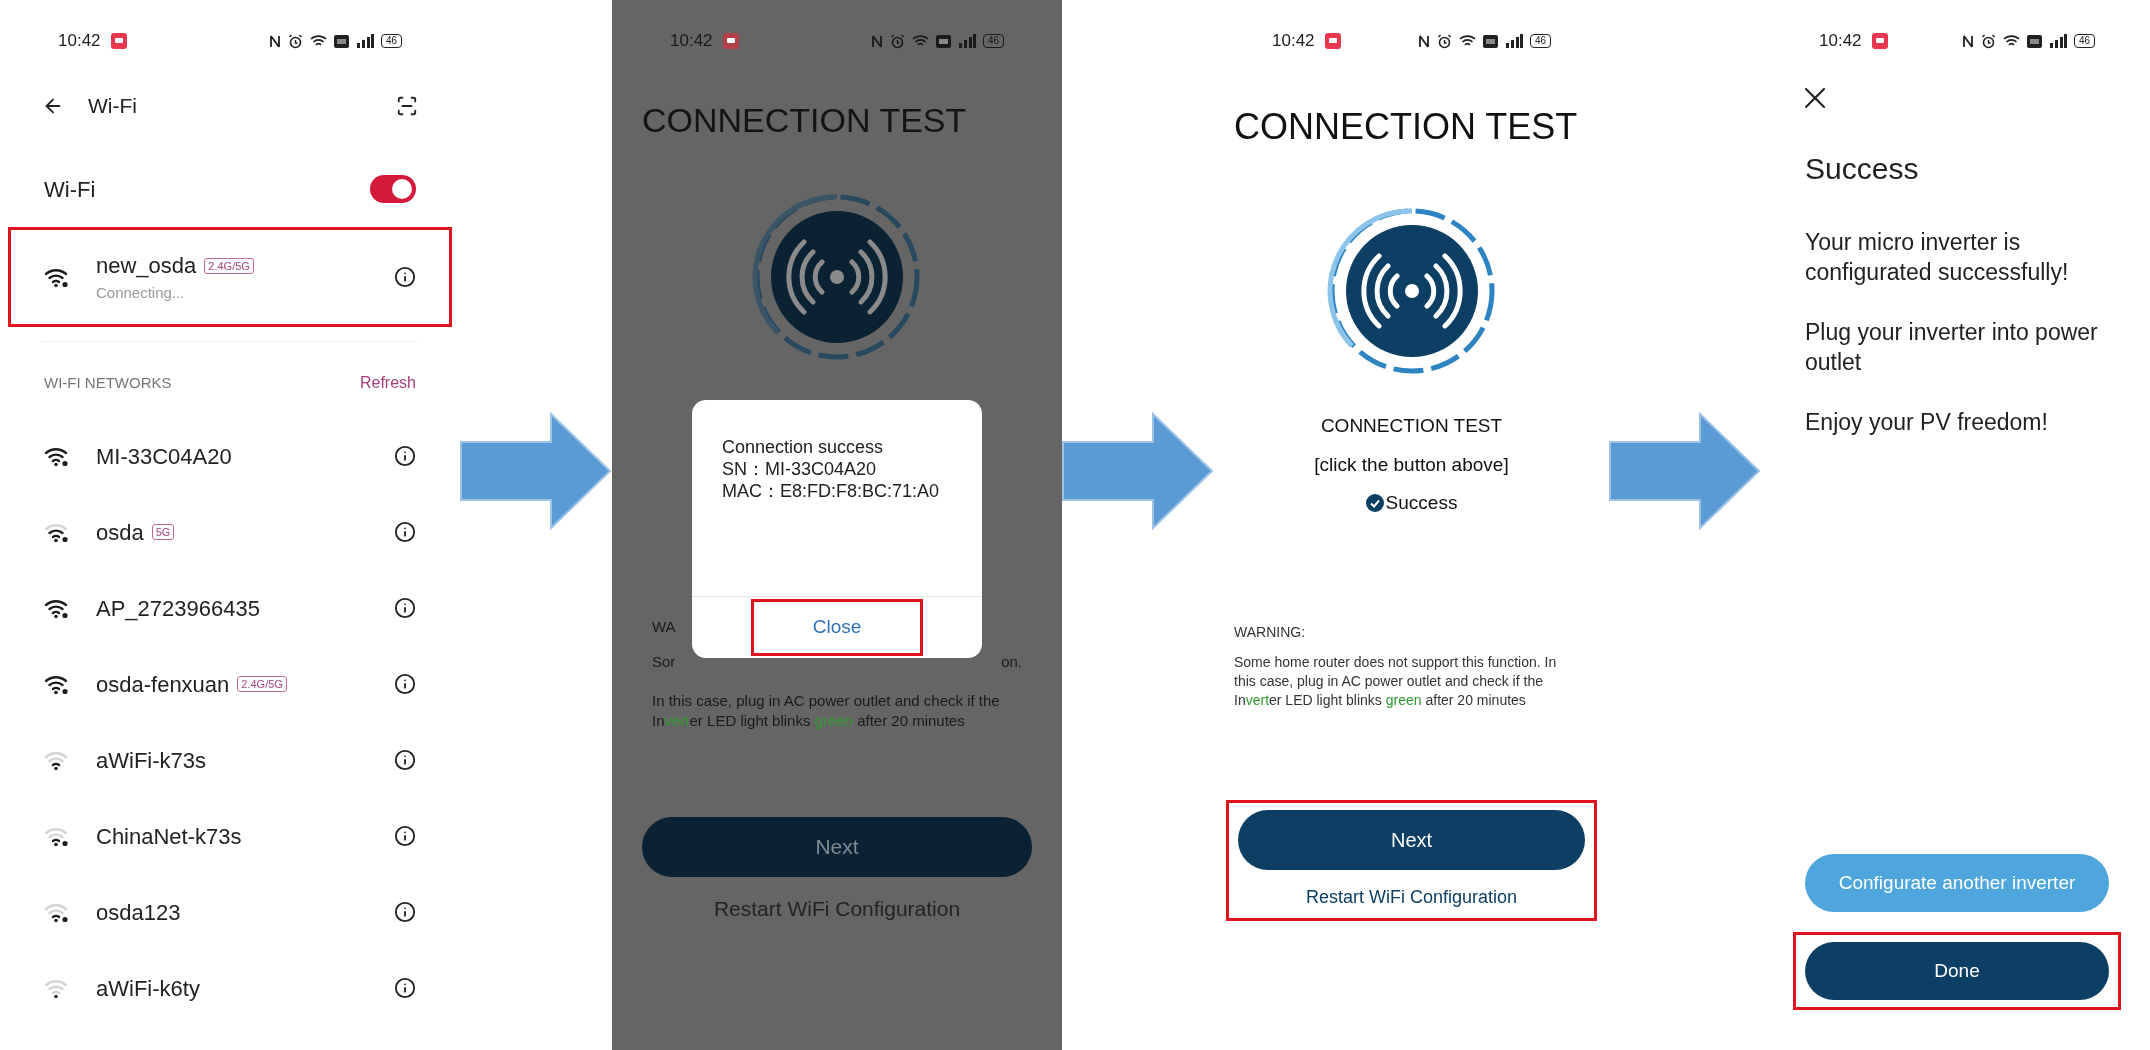 The image size is (2150, 1050). Describe the element at coordinates (1937, 257) in the screenshot. I see `message-text: Your micro inverter is configurated successfully!` at that location.